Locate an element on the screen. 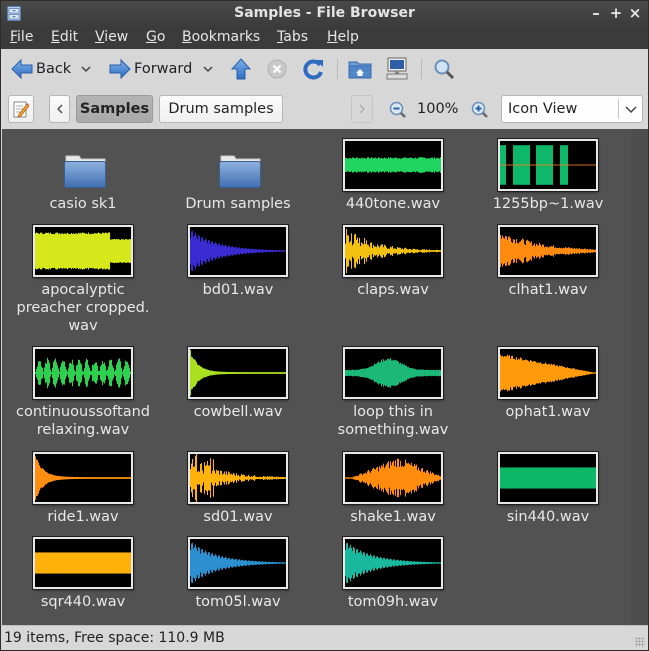  home-folder-icon is located at coordinates (360, 70).